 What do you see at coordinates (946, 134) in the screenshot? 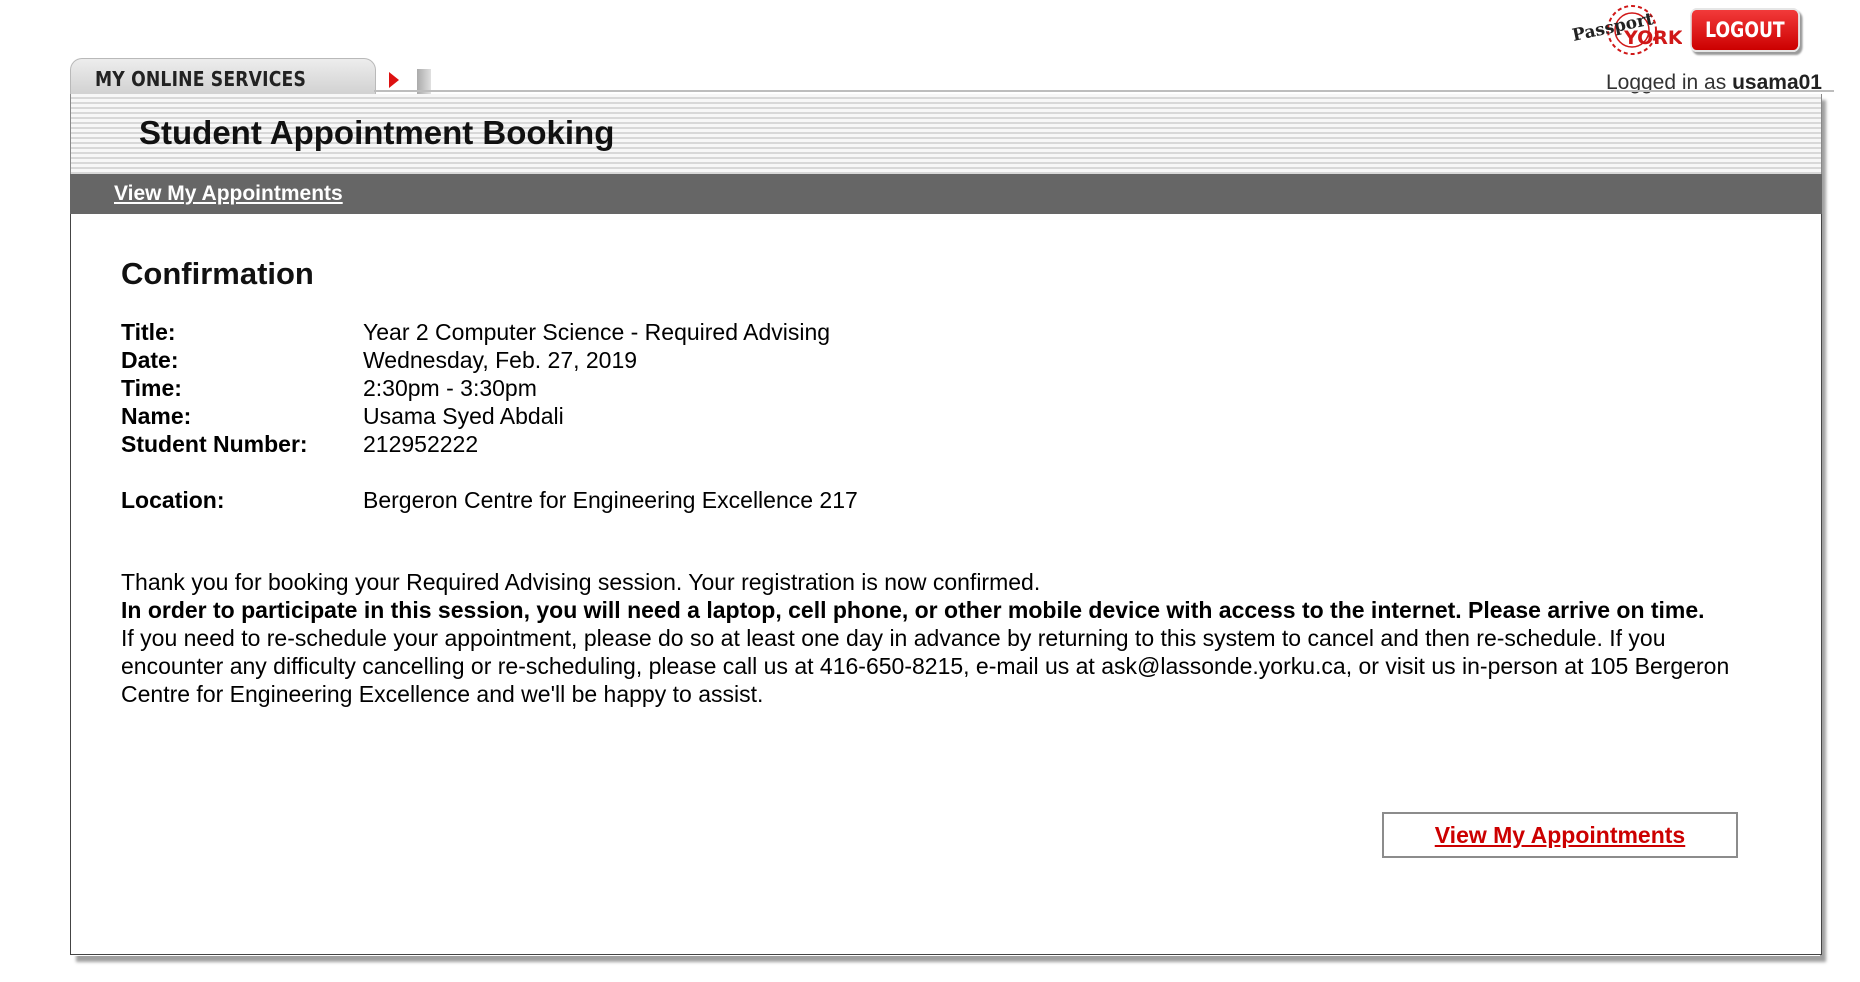
I see `page-header: Student Appointment Booking` at bounding box center [946, 134].